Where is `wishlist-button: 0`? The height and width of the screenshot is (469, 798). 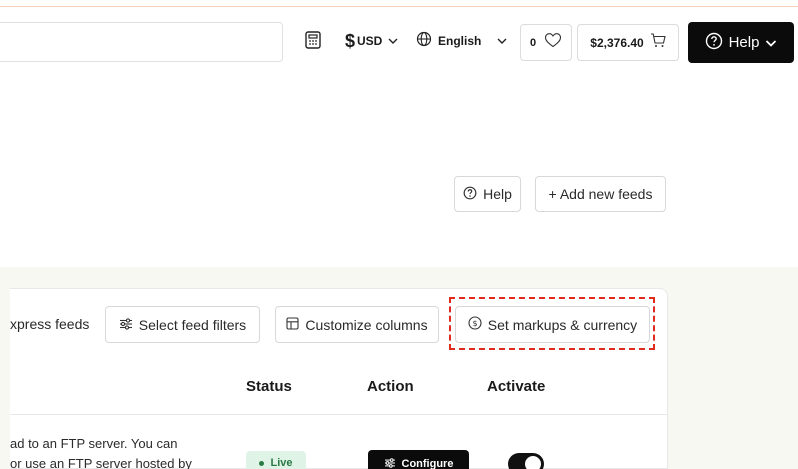 wishlist-button: 0 is located at coordinates (546, 42).